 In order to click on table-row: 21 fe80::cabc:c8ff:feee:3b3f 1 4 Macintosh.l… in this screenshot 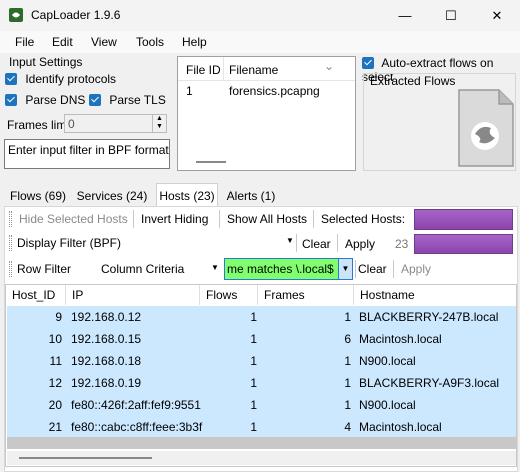, I will do `click(261, 427)`.